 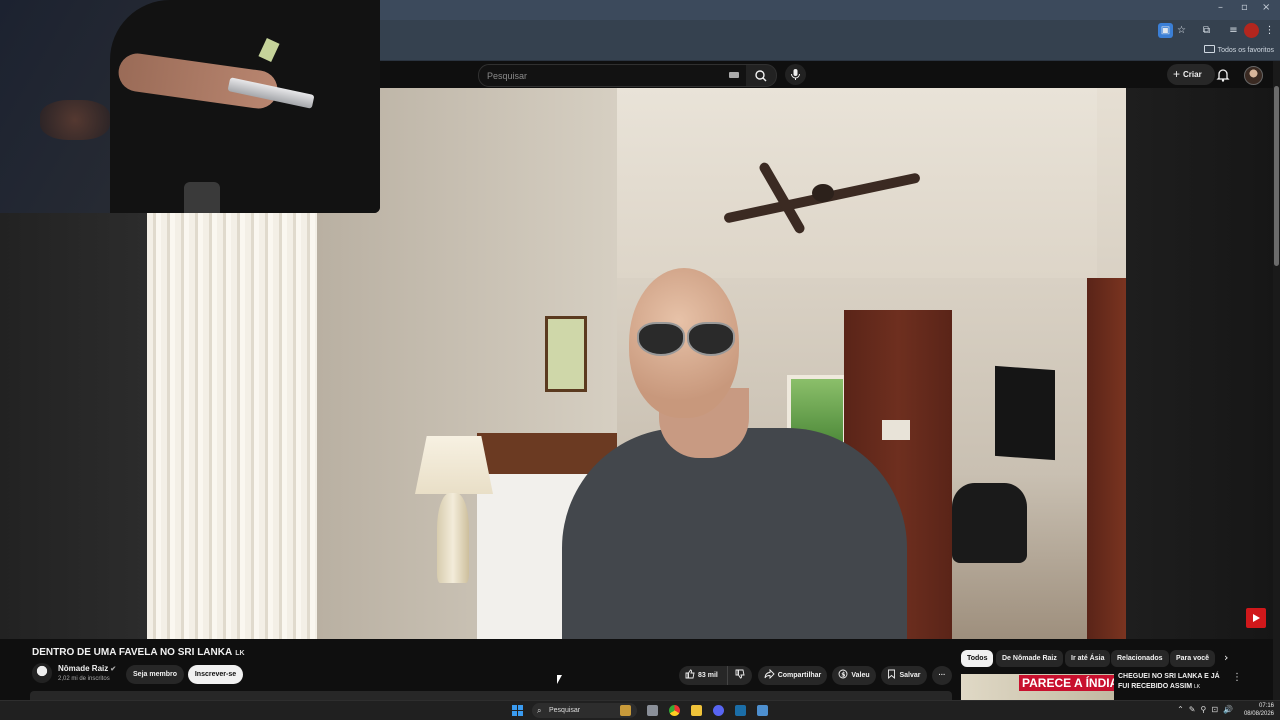 What do you see at coordinates (1276, 176) in the screenshot?
I see `scrollbar-thumb` at bounding box center [1276, 176].